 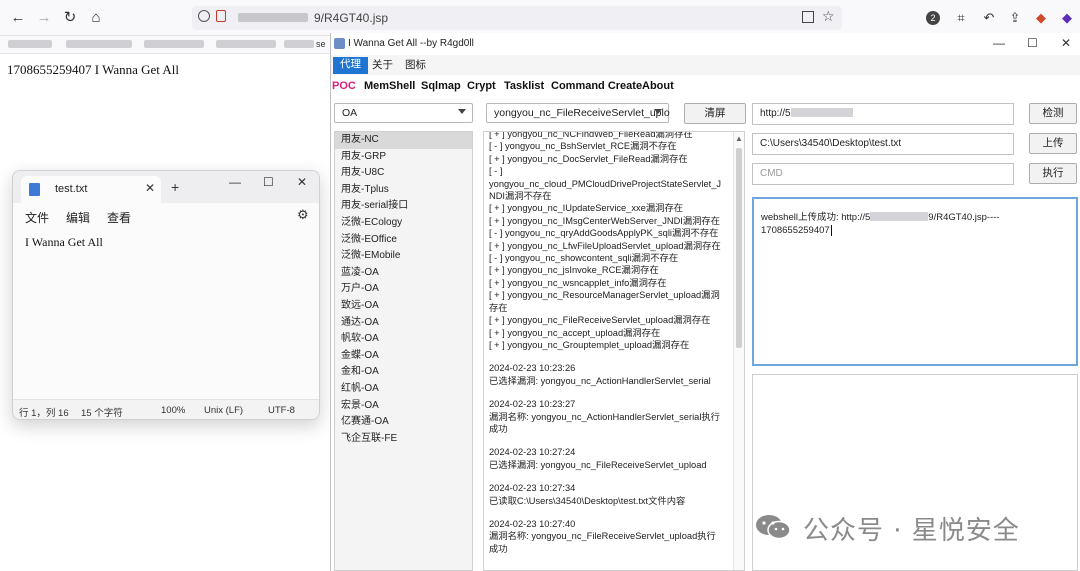 What do you see at coordinates (37, 217) in the screenshot?
I see `menu-file: 文件` at bounding box center [37, 217].